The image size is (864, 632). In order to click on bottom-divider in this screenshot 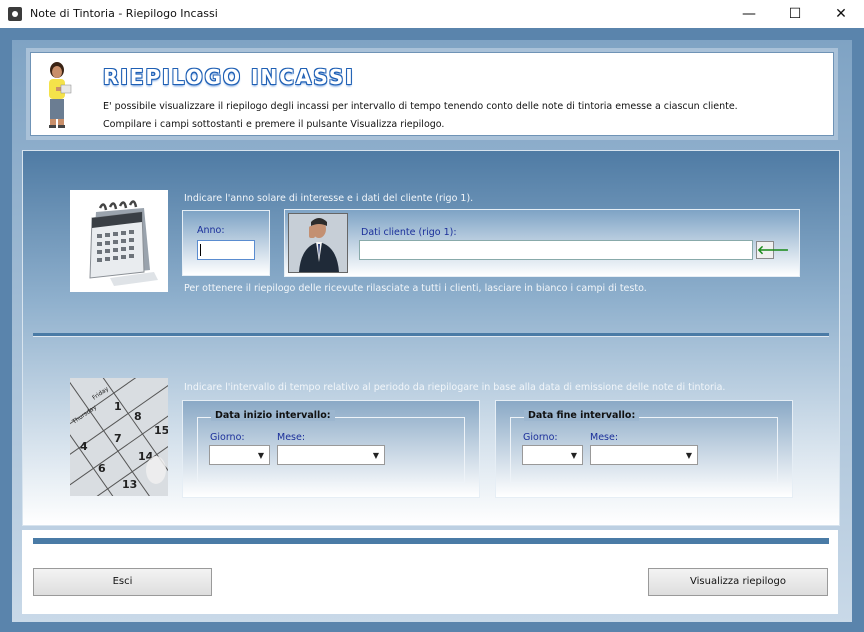, I will do `click(431, 541)`.